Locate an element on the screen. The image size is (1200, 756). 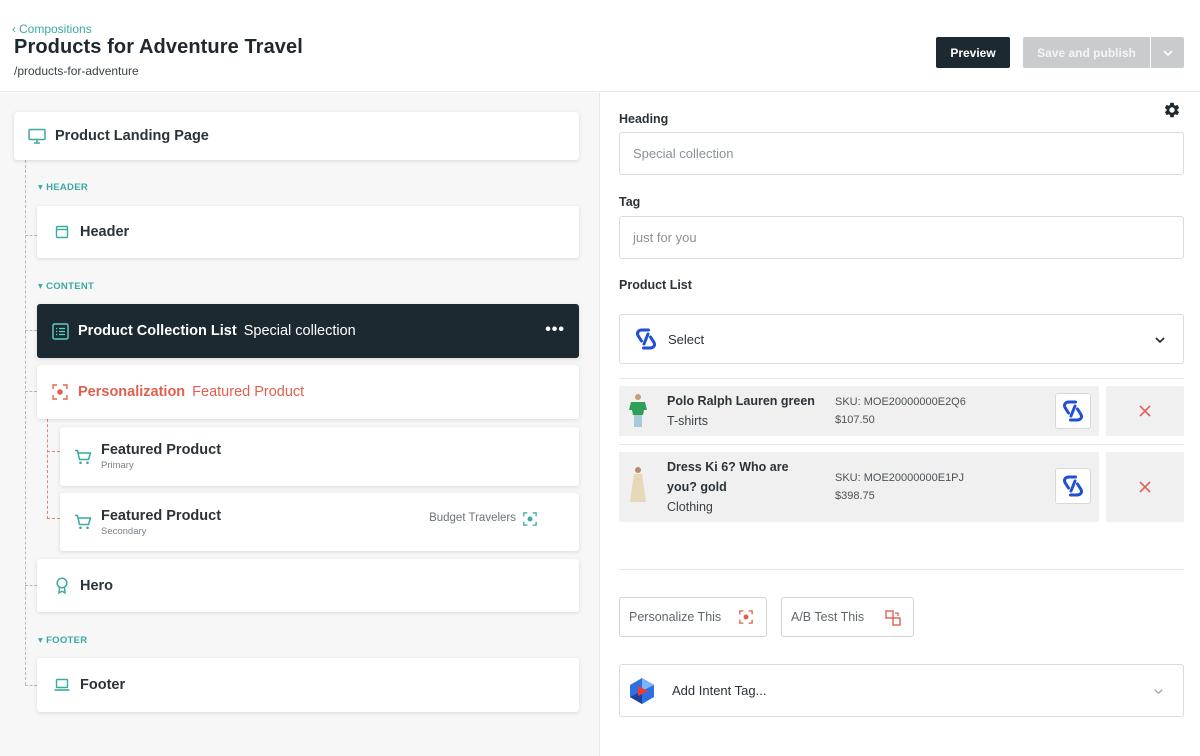
page-title: Products for Adventure Travel is located at coordinates (158, 47).